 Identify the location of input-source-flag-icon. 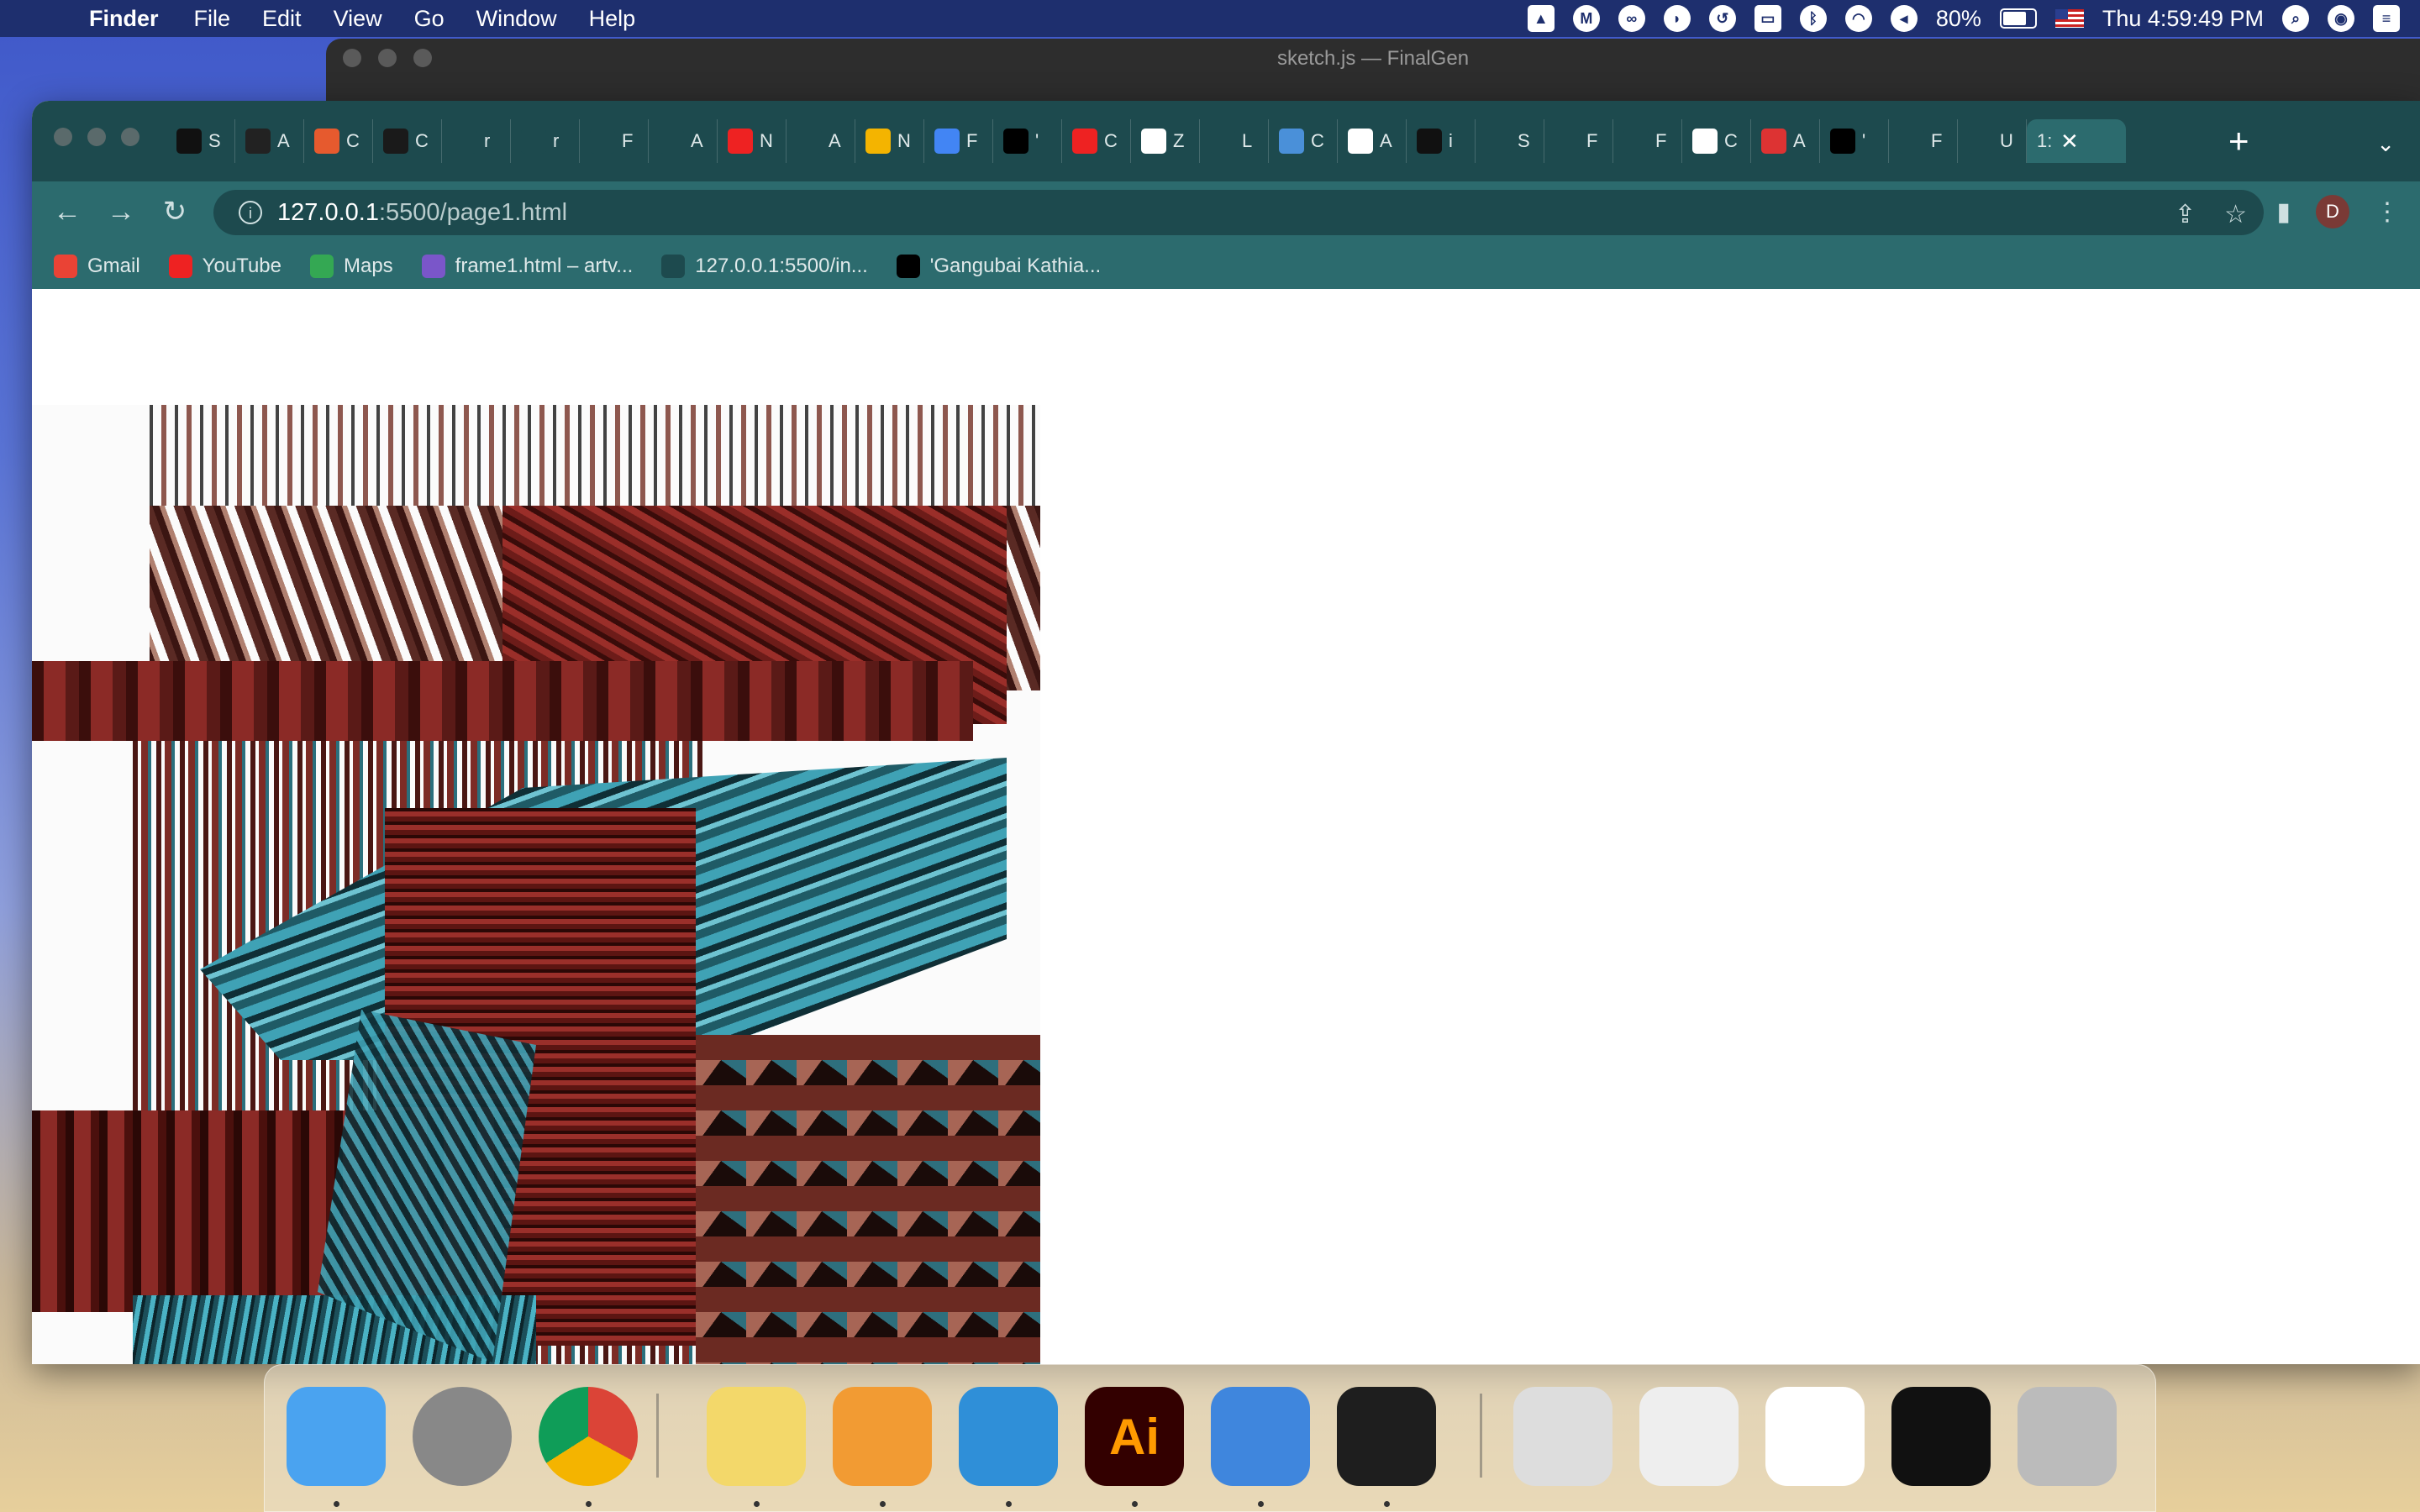
(2069, 18).